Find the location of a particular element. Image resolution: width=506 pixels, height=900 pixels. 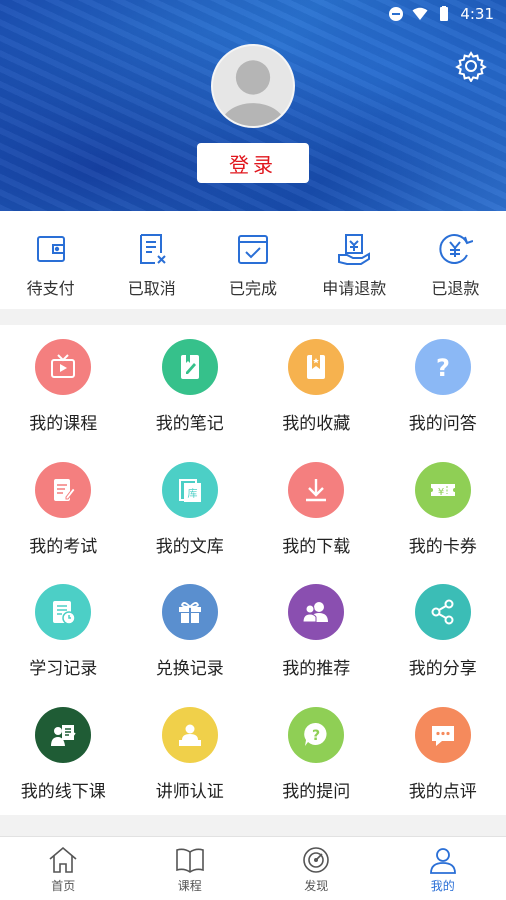

nav-home-label: 首页 is located at coordinates (63, 886).